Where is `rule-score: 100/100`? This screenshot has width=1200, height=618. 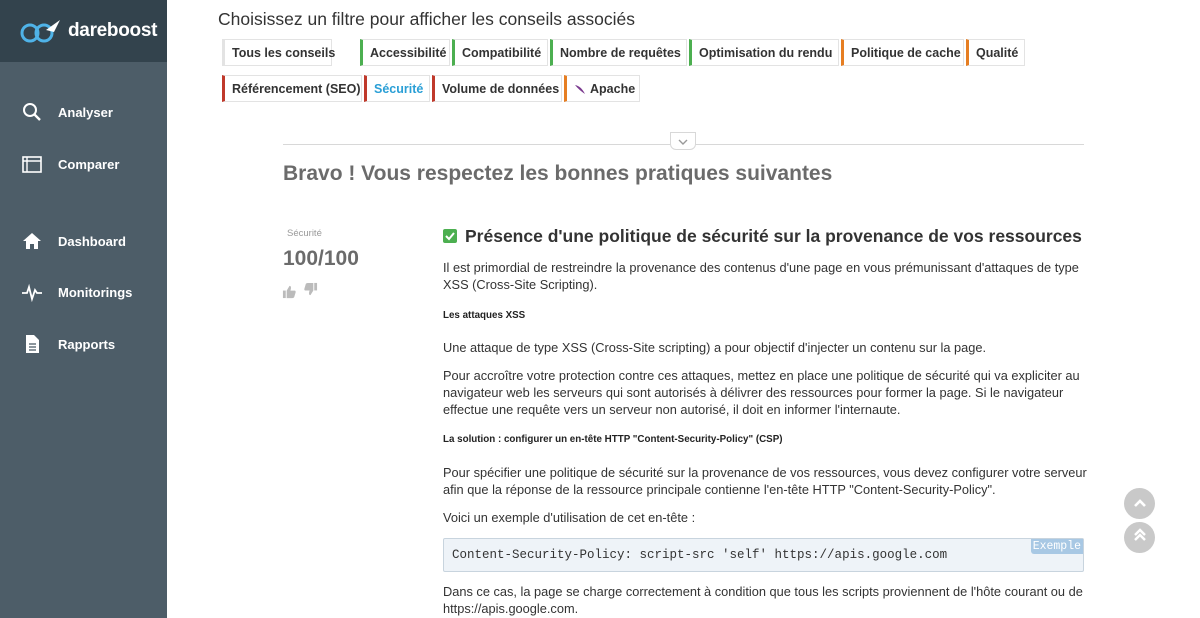
rule-score: 100/100 is located at coordinates (321, 258).